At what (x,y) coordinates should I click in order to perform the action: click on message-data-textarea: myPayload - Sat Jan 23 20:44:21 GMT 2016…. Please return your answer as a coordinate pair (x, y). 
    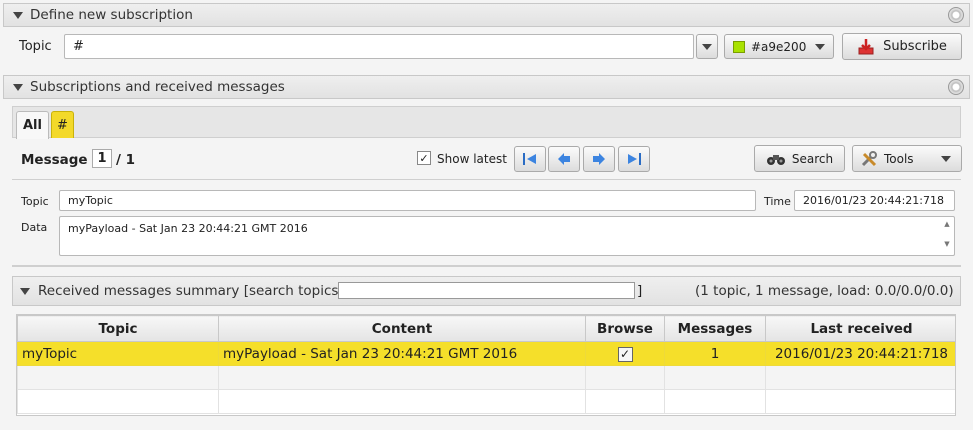
    Looking at the image, I should click on (507, 236).